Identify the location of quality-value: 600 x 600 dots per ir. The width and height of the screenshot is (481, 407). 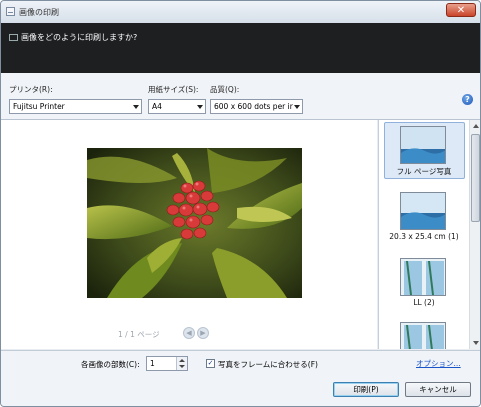
(253, 106).